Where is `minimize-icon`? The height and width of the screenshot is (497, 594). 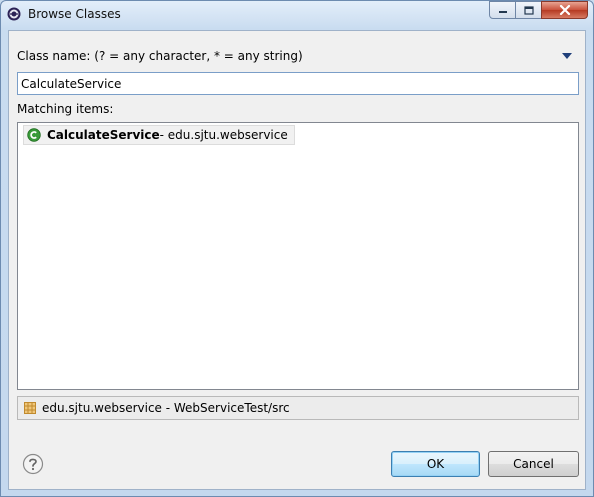
minimize-icon is located at coordinates (502, 12).